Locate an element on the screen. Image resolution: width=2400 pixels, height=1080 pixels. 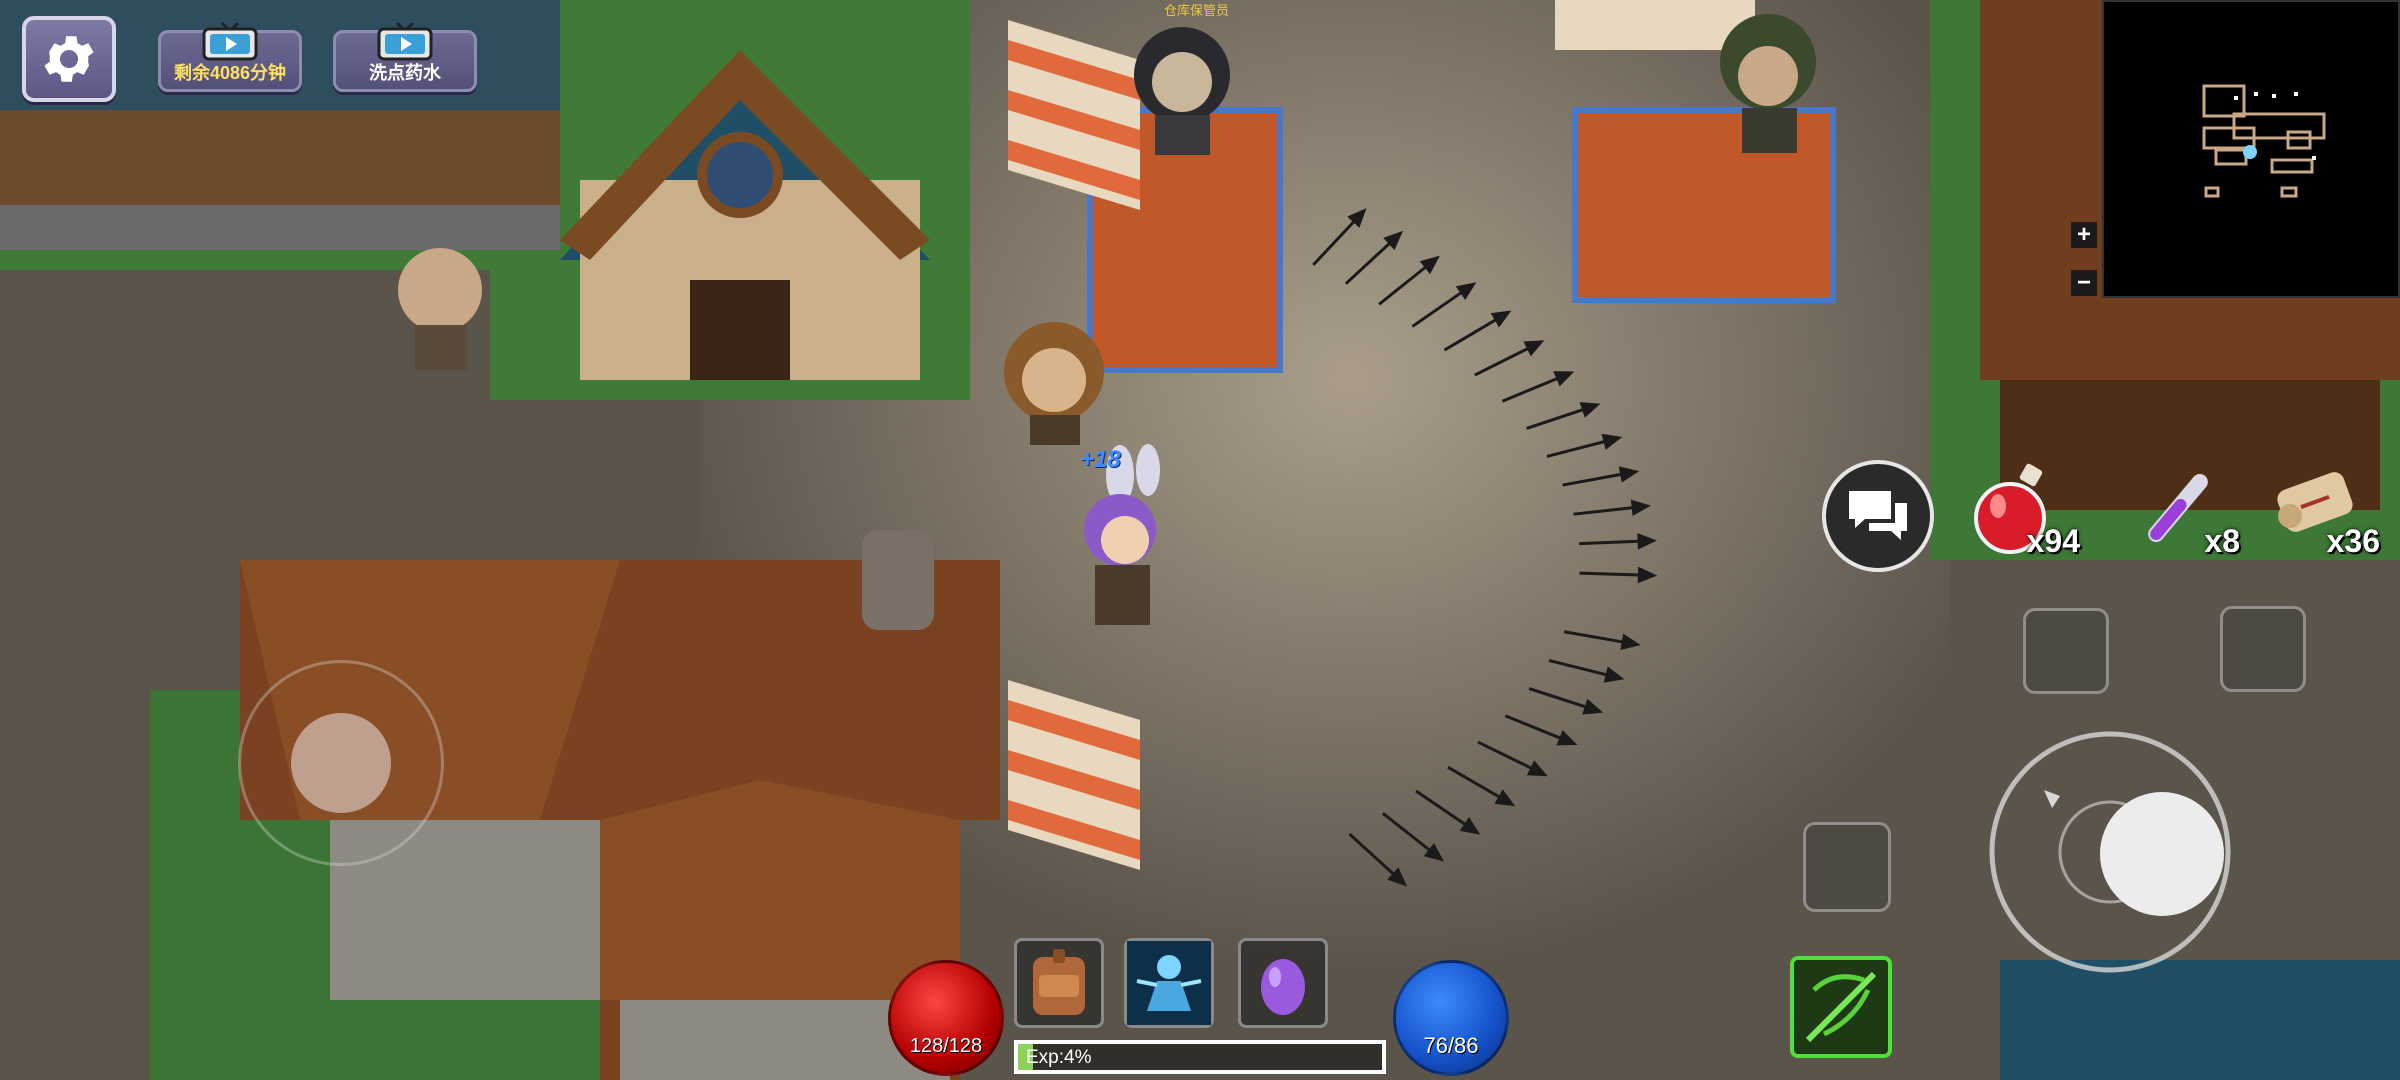
scroll-slot: x36 is located at coordinates (2325, 515).